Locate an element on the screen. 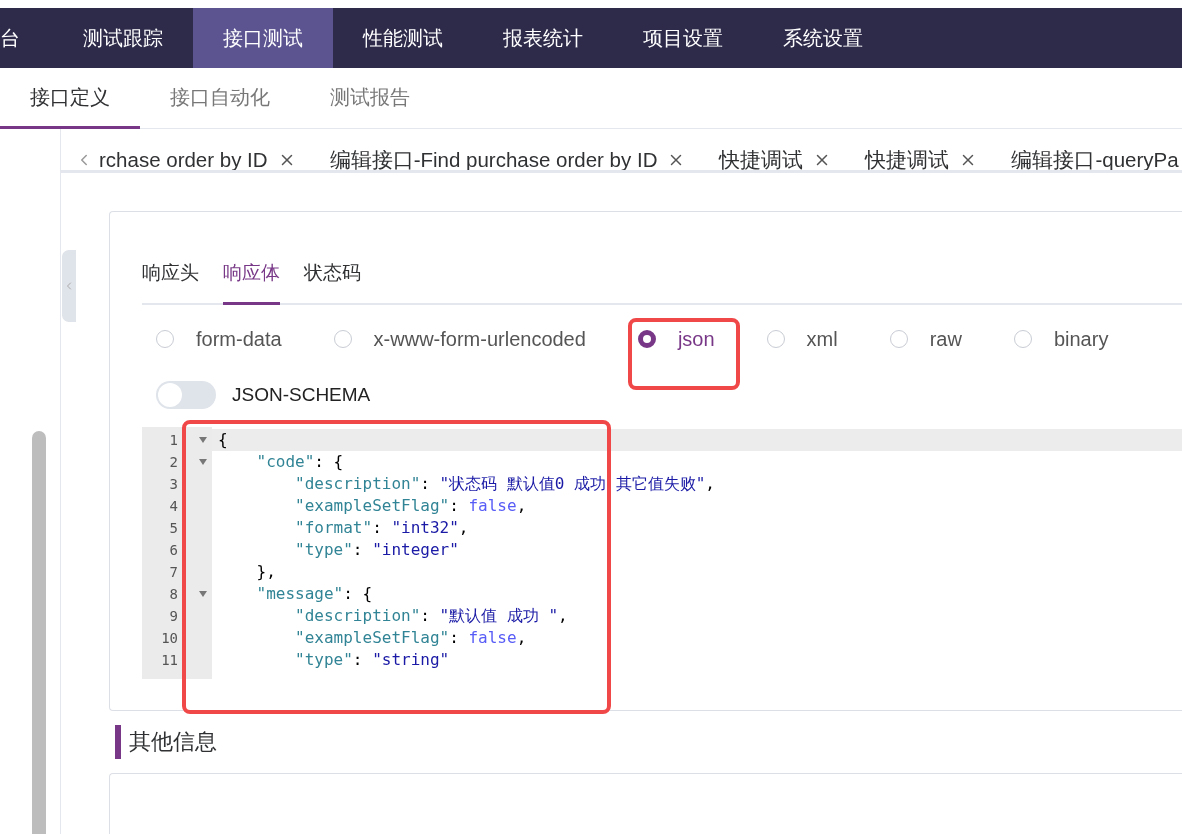 The height and width of the screenshot is (834, 1182). line-number: 11 is located at coordinates (169, 660).